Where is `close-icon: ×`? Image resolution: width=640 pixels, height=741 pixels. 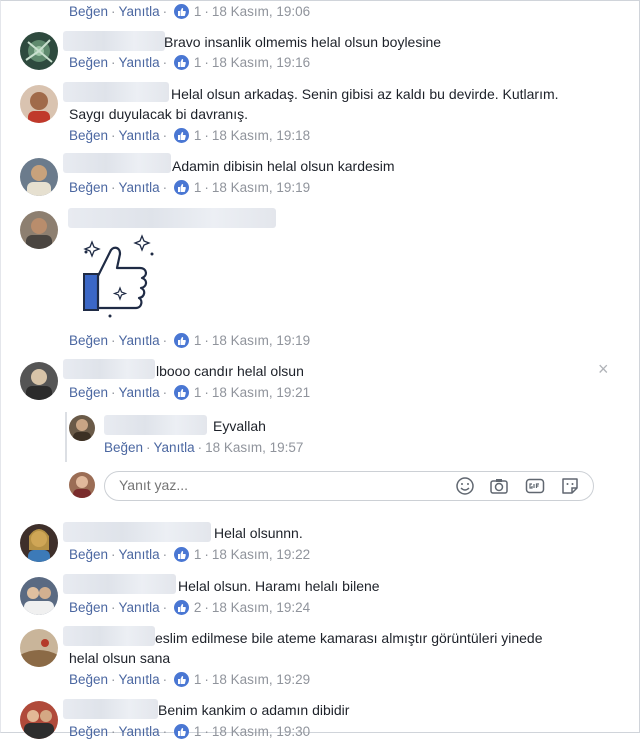 close-icon: × is located at coordinates (603, 369).